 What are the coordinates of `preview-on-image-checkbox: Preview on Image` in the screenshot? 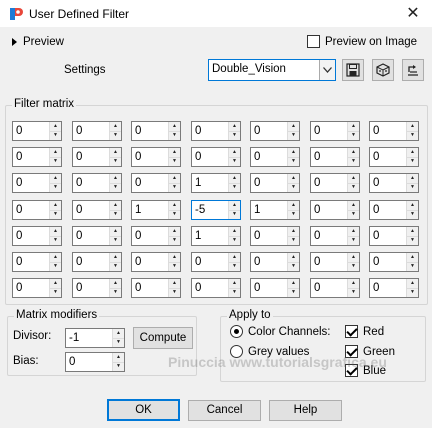 It's located at (362, 41).